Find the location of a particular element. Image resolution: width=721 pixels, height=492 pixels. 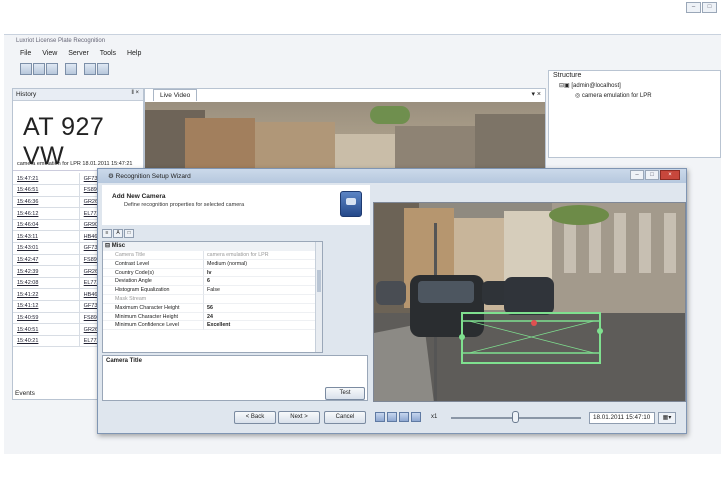

app-title: Luxriot License Plate Recognition is located at coordinates (61, 41).